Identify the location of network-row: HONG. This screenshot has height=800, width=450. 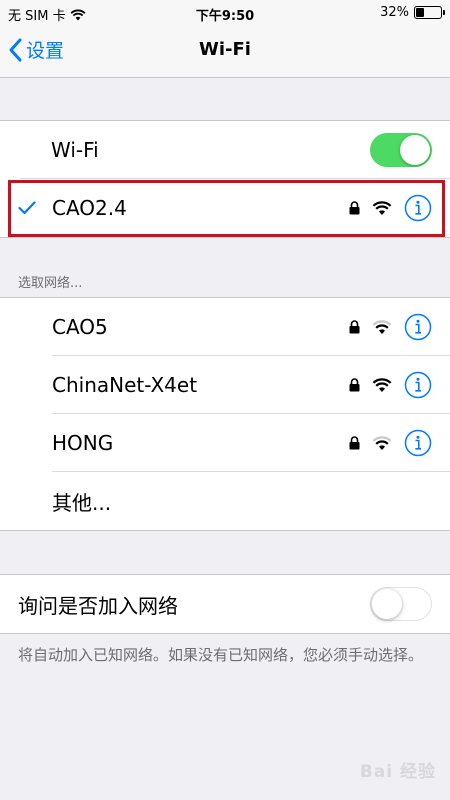
(225, 443).